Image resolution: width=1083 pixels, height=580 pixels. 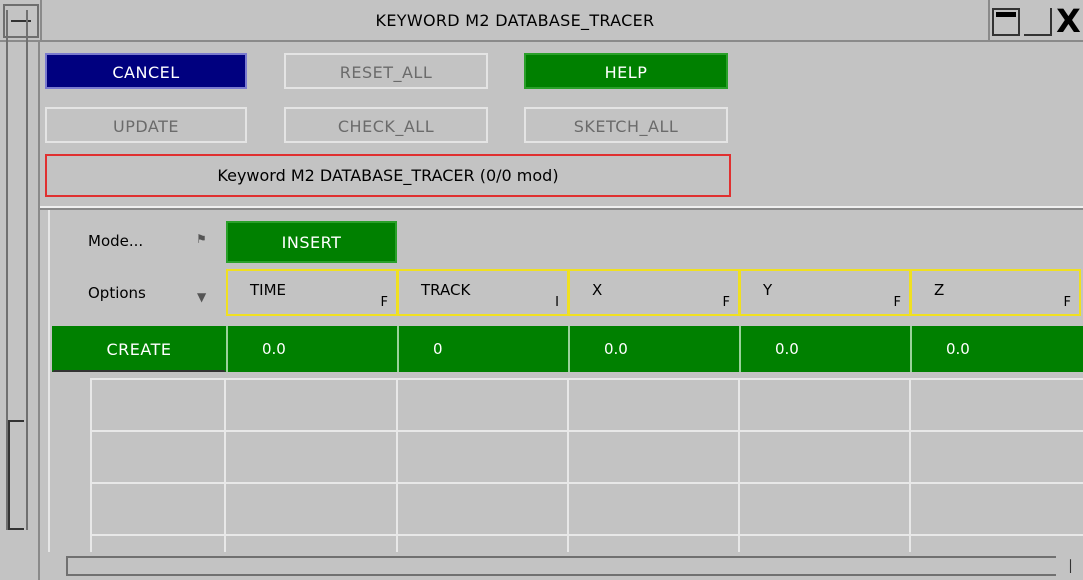 I want to click on inner-frame, so click(x=45, y=395).